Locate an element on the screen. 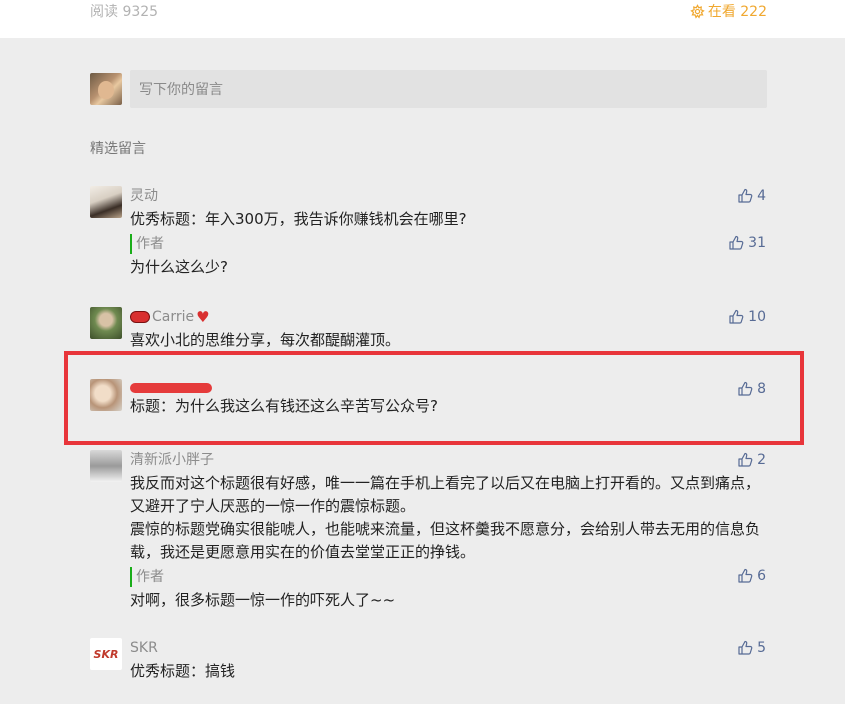 This screenshot has width=845, height=704. heart-emoji-icon: ♥ is located at coordinates (203, 317).